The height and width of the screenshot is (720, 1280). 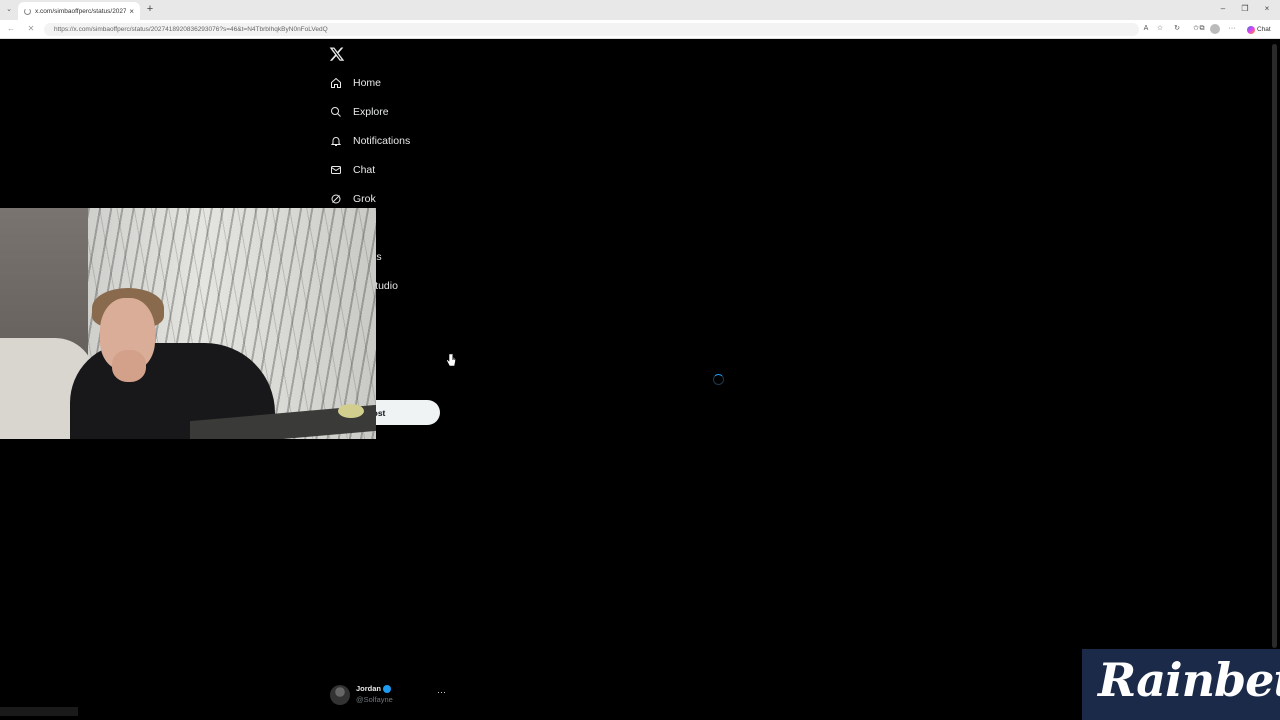 I want to click on webcam-ball, so click(x=351, y=411).